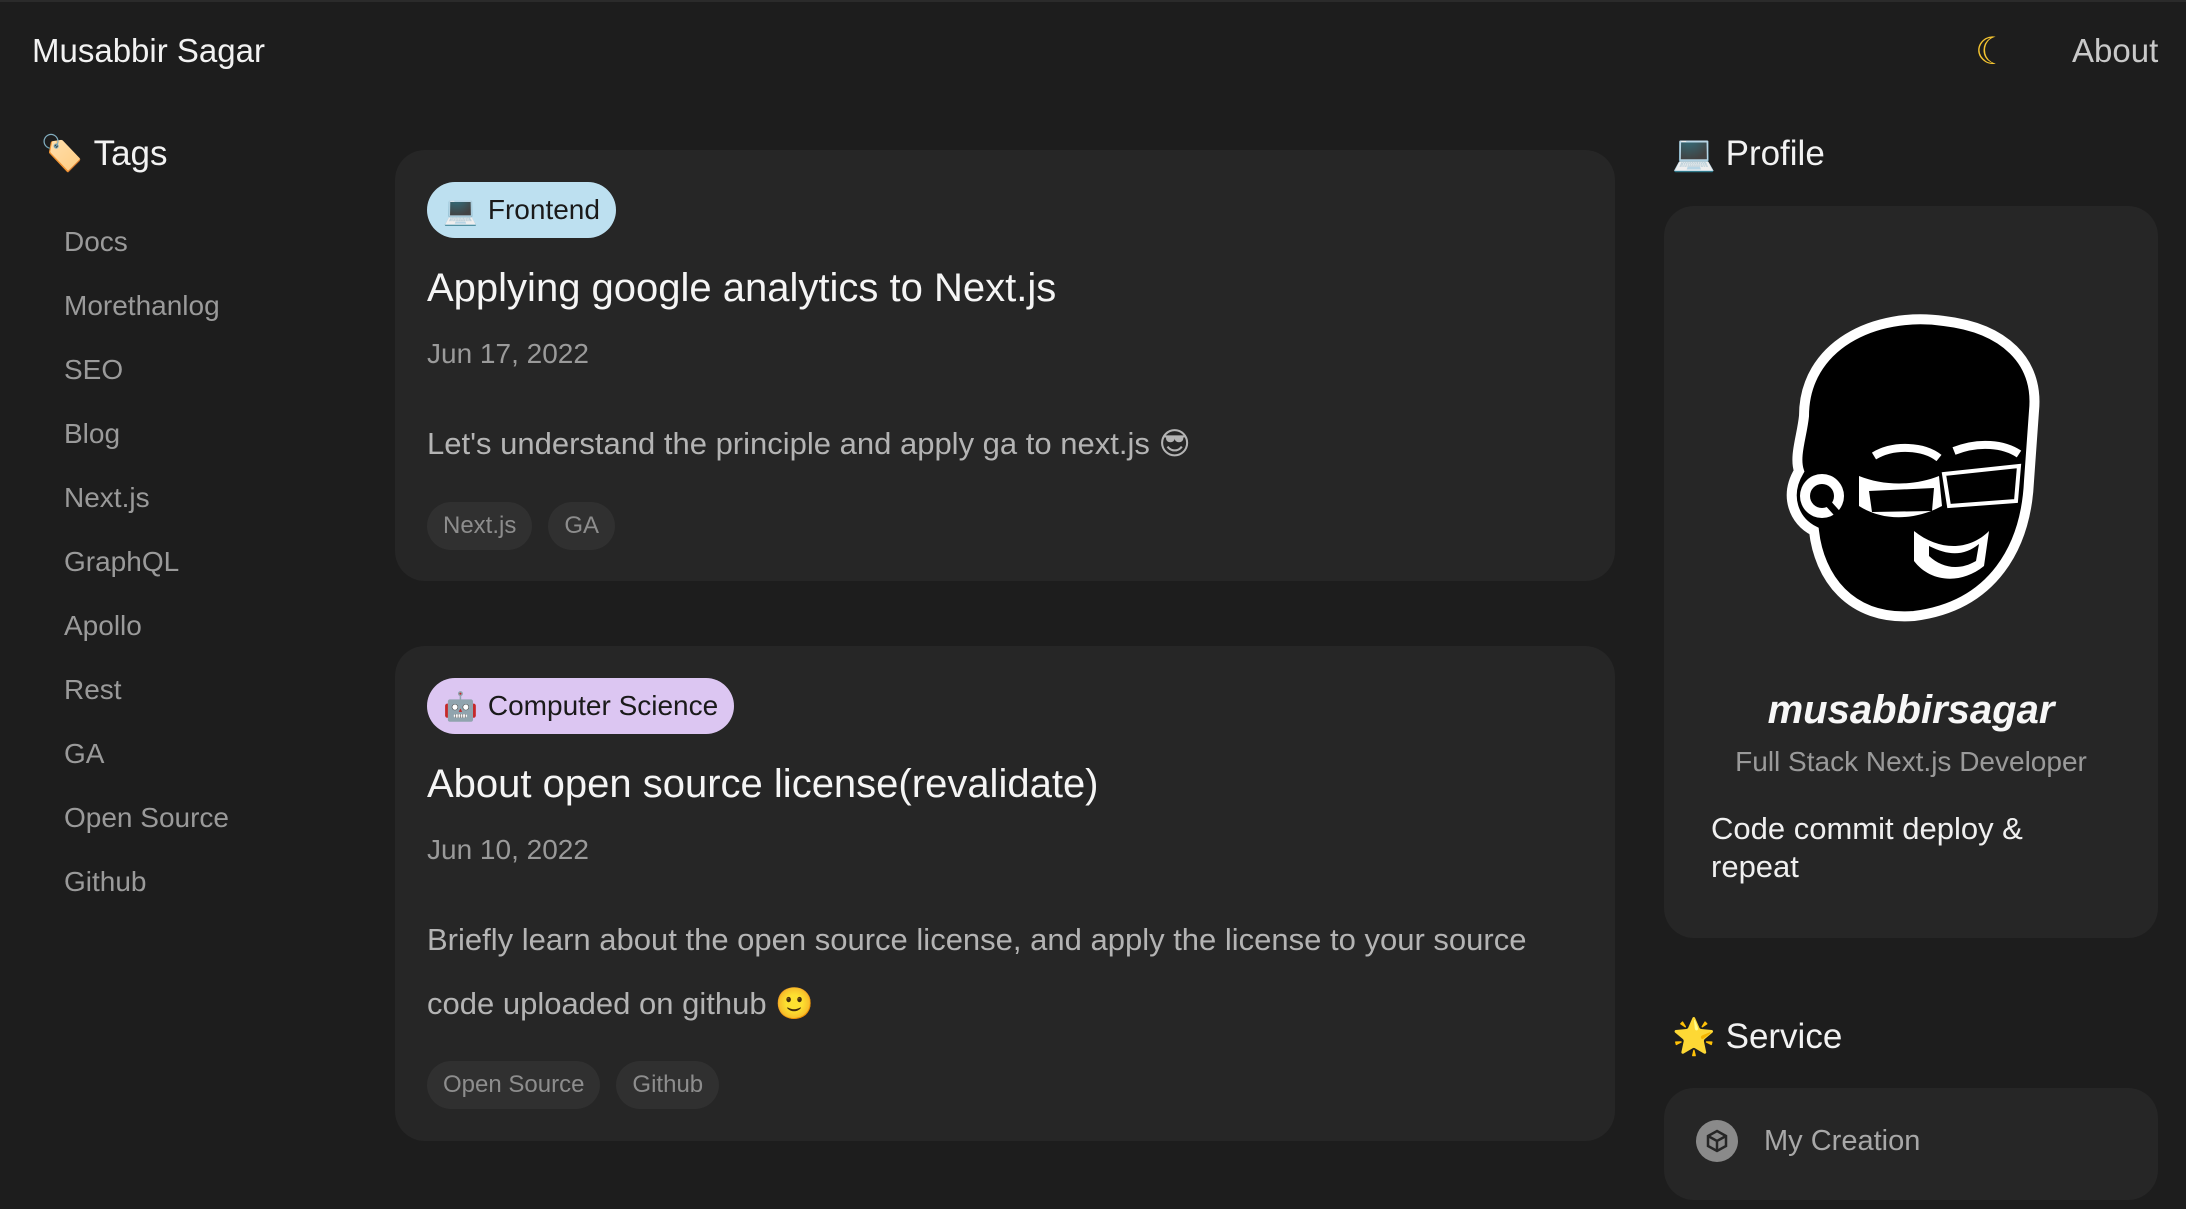  Describe the element at coordinates (1911, 710) in the screenshot. I see `profile-name: musabbirsagar` at that location.